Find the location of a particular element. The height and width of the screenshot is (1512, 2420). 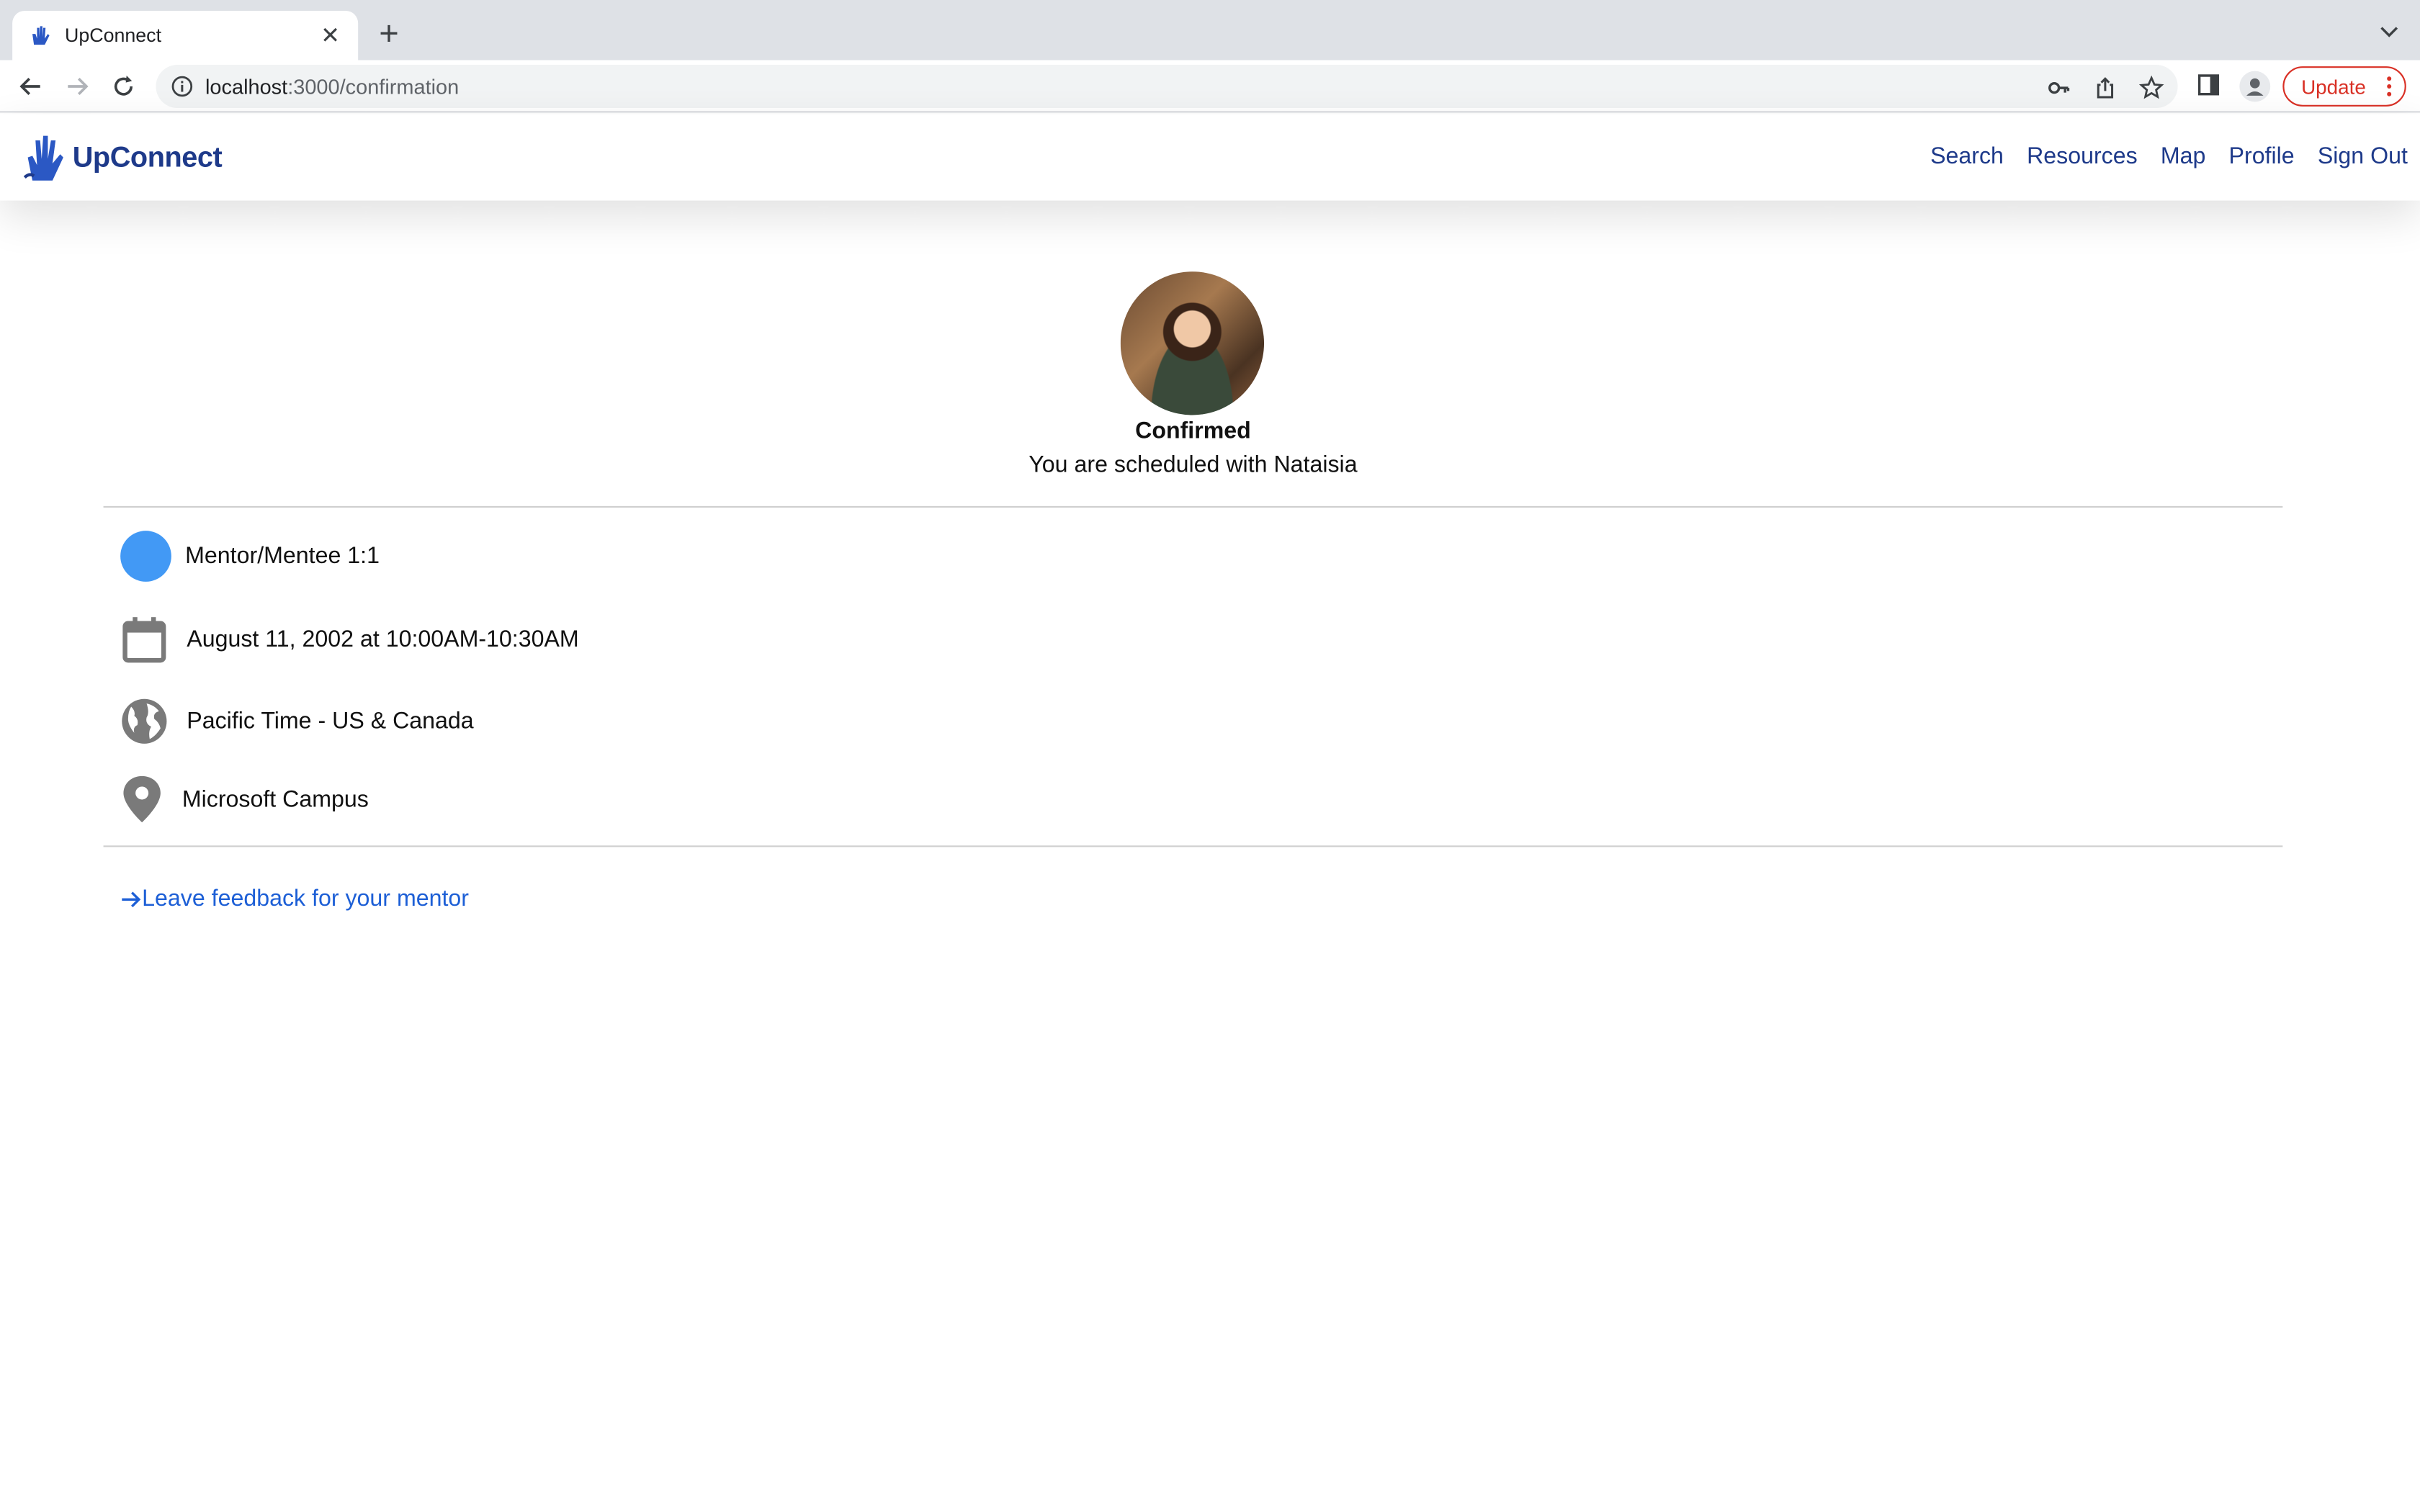

forward-arrow-icon is located at coordinates (77, 86).